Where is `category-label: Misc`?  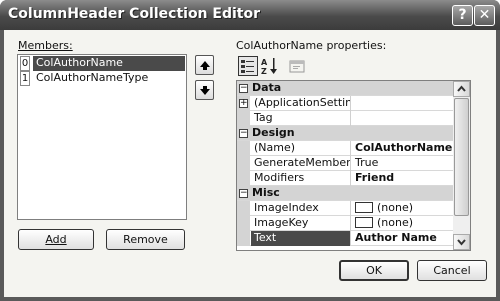
category-label: Misc is located at coordinates (266, 192).